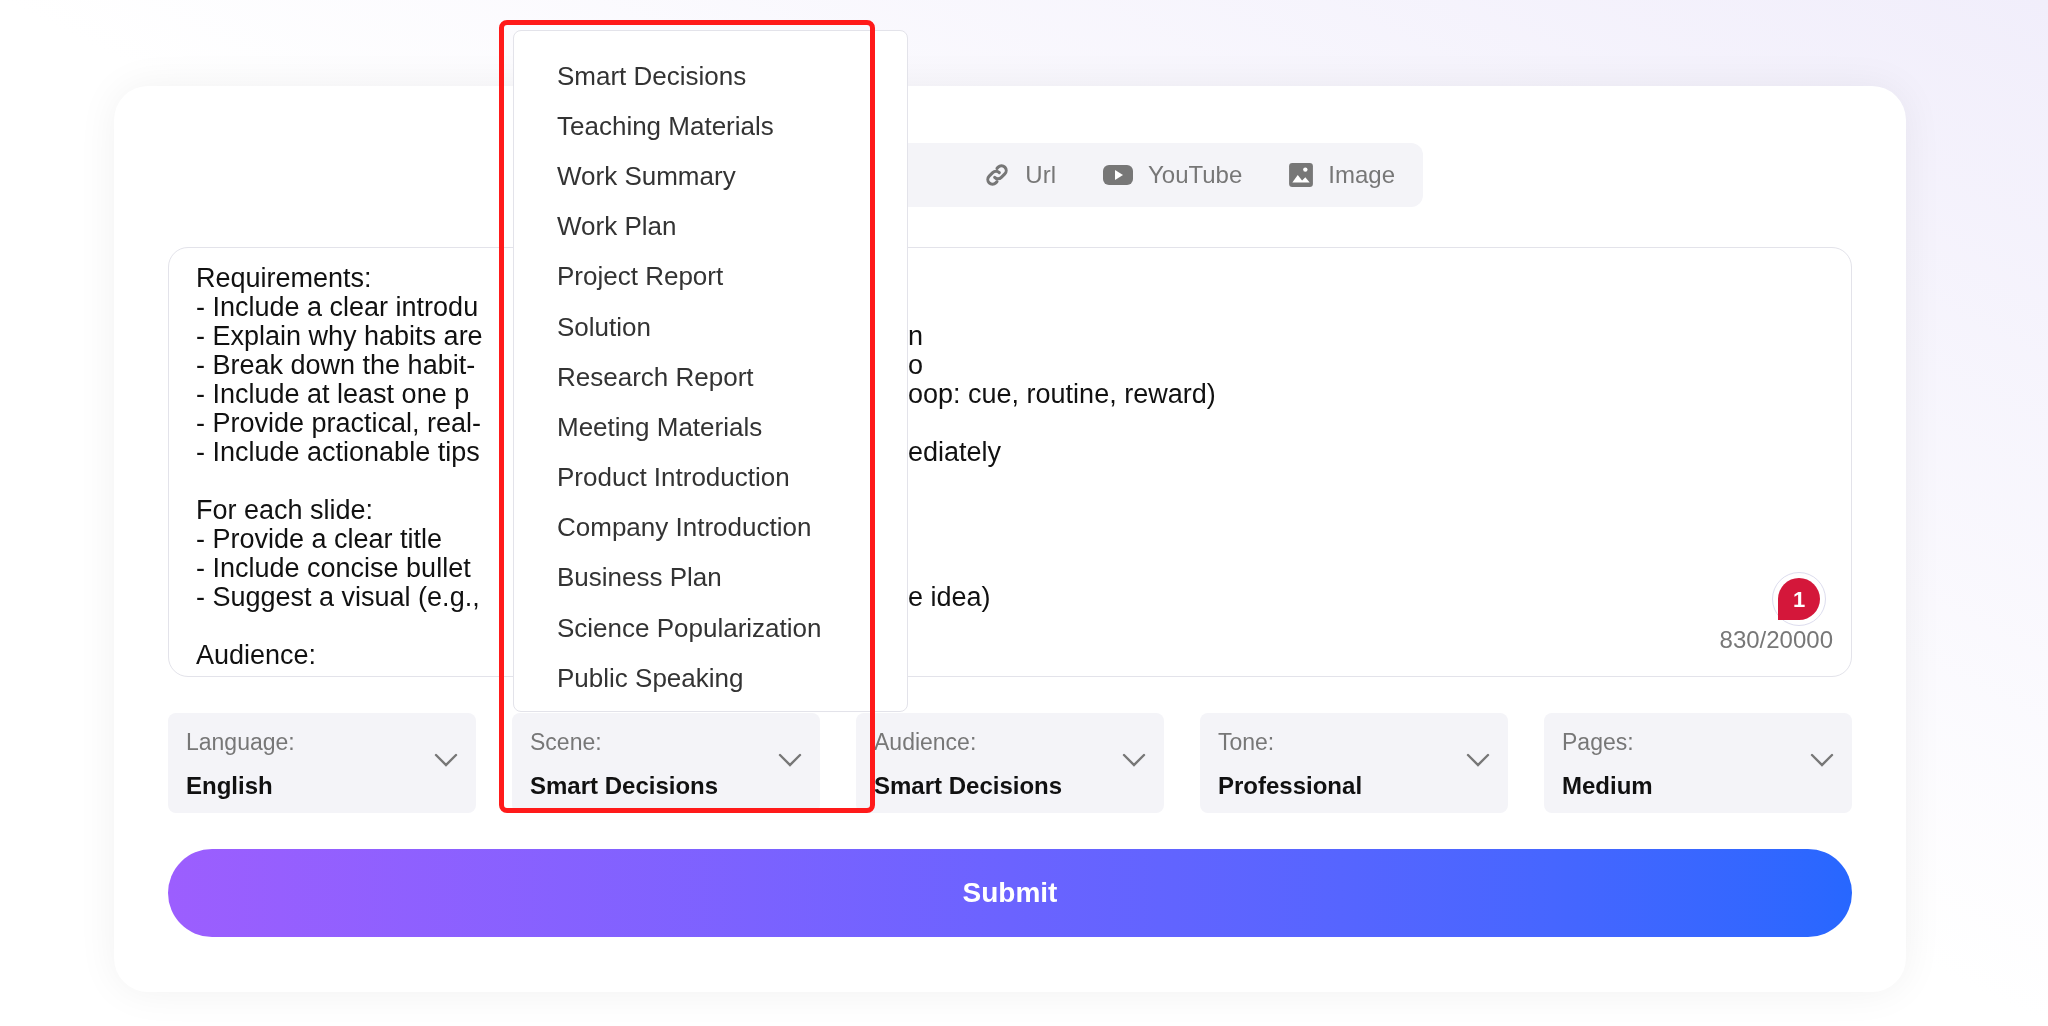 Image resolution: width=2048 pixels, height=1026 pixels. What do you see at coordinates (1246, 742) in the screenshot?
I see `select-label: Tone:` at bounding box center [1246, 742].